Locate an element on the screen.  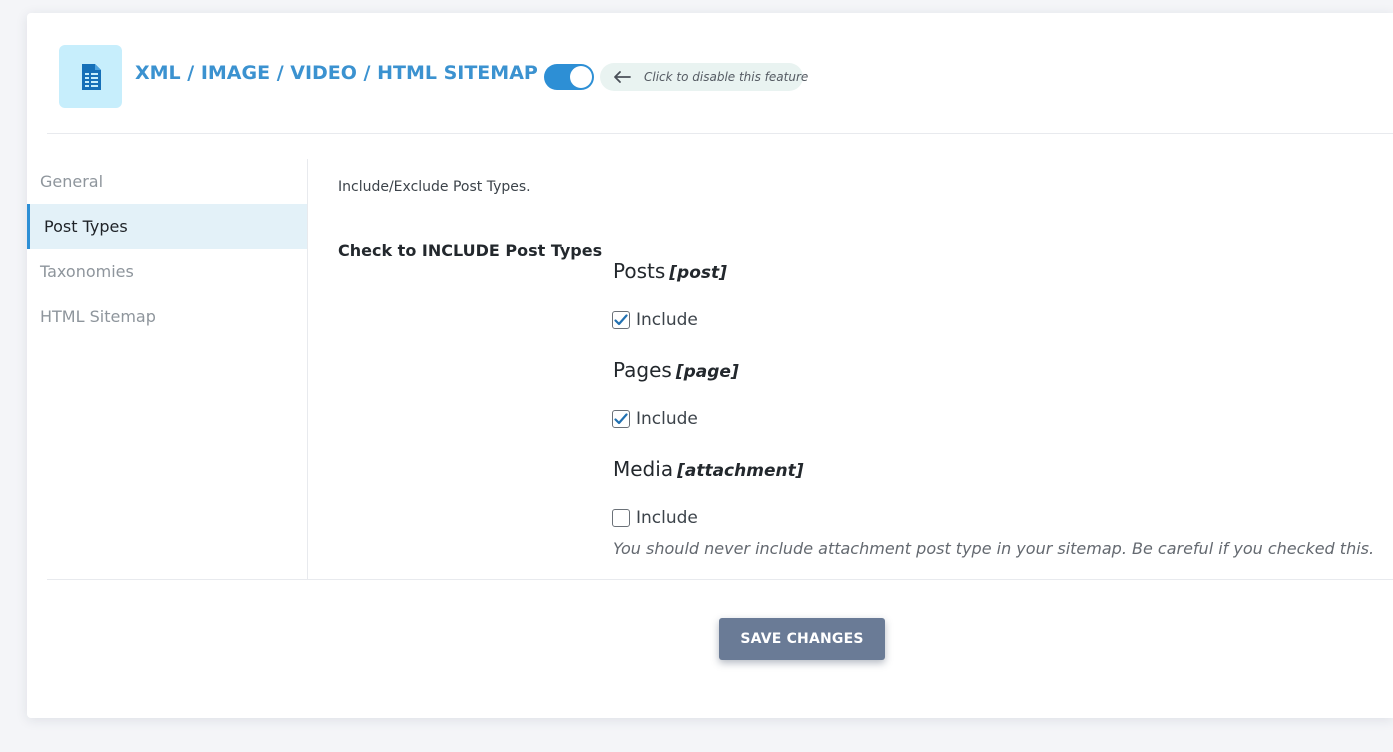
include-media-checkbox: Include is located at coordinates (655, 518).